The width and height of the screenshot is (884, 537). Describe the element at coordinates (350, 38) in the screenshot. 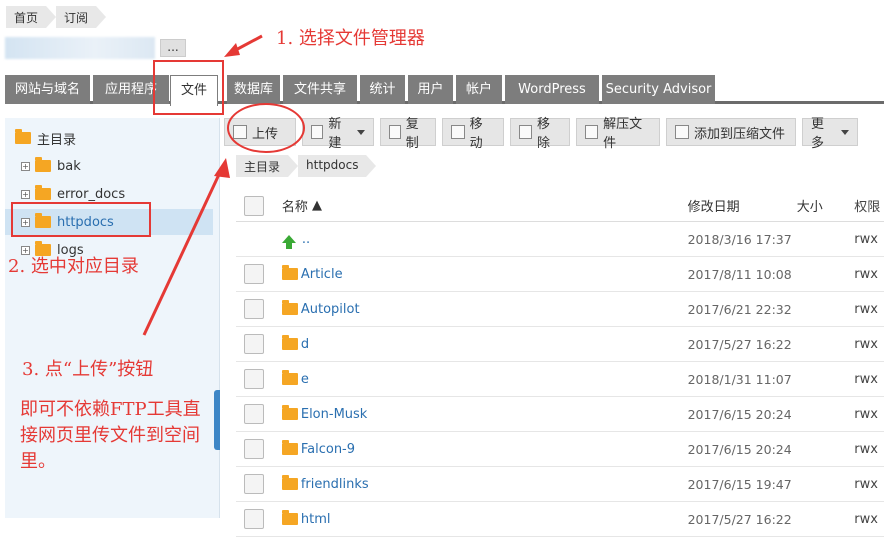

I see `annotation-step1: 1. 选择文件管理器` at that location.